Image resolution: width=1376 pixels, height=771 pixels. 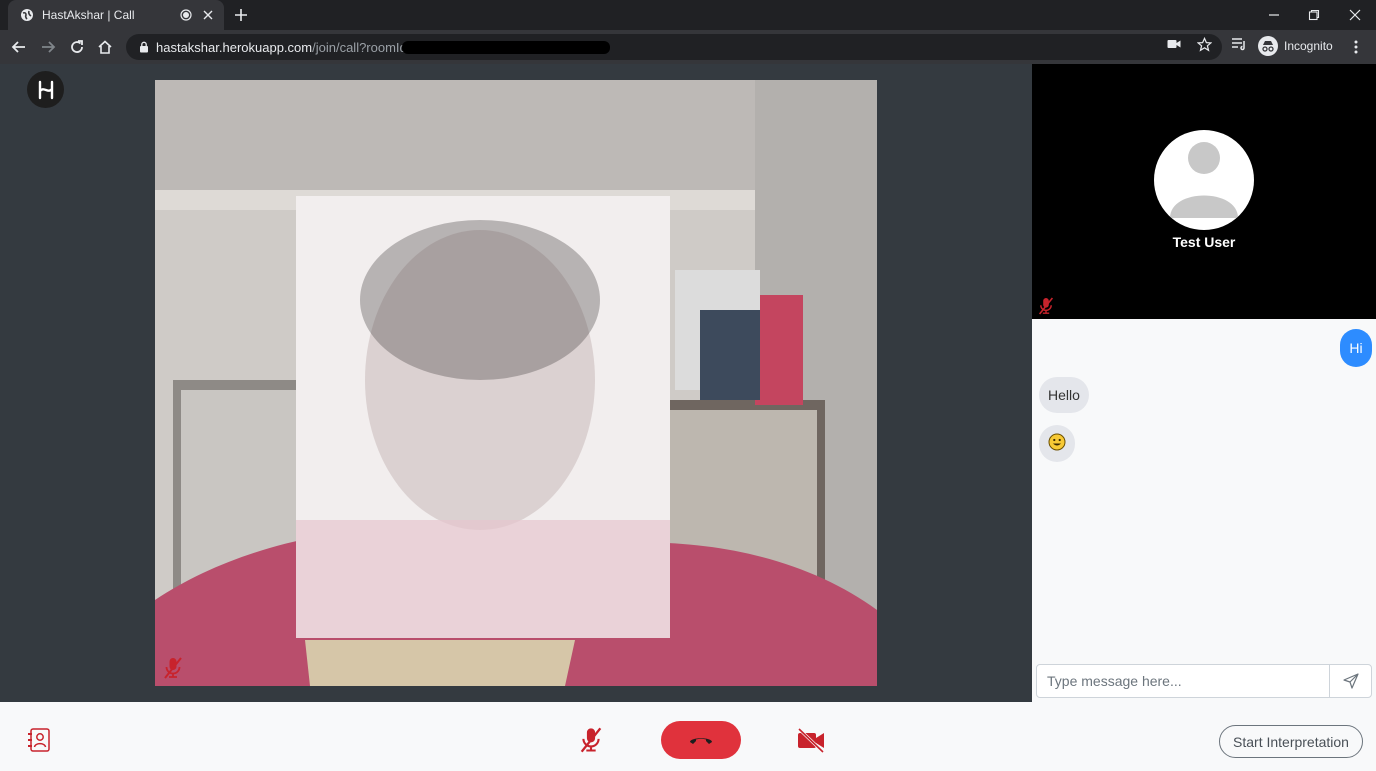 What do you see at coordinates (186, 15) in the screenshot?
I see `recording-dot-icon` at bounding box center [186, 15].